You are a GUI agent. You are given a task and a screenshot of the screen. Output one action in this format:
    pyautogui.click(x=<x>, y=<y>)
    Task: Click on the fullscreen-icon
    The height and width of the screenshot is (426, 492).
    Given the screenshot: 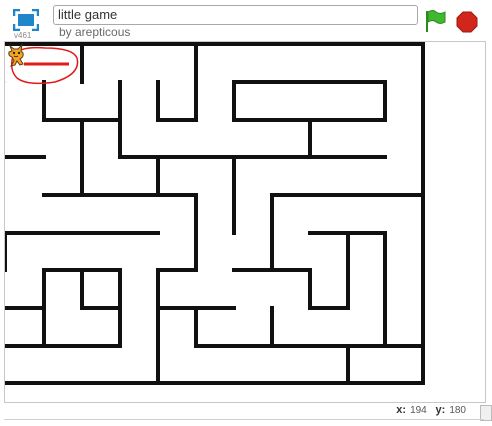 What is the action you would take?
    pyautogui.click(x=26, y=20)
    